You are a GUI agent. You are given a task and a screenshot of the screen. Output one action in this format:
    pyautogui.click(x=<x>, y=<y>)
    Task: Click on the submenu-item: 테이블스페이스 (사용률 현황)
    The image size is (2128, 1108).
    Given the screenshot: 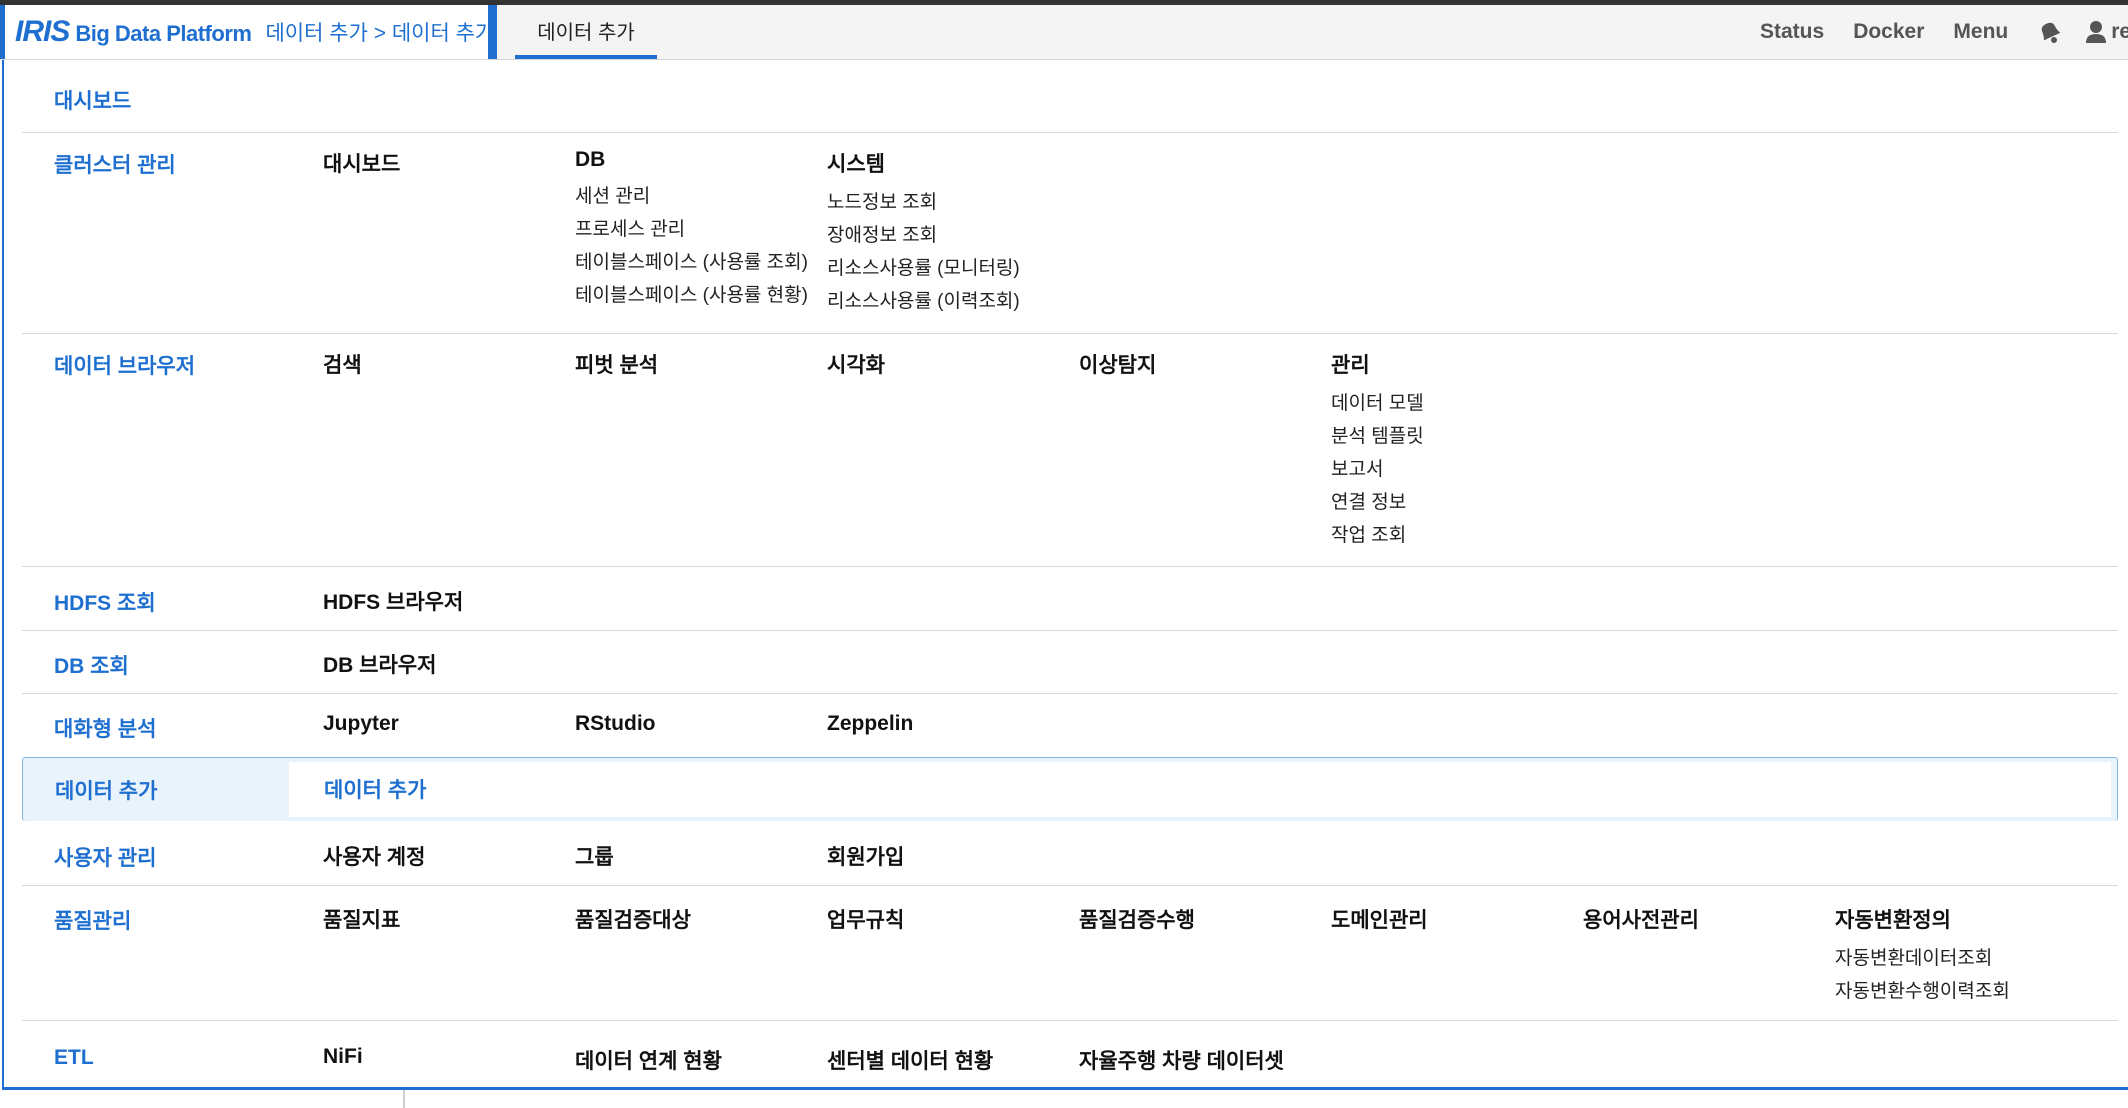 What is the action you would take?
    pyautogui.click(x=691, y=295)
    